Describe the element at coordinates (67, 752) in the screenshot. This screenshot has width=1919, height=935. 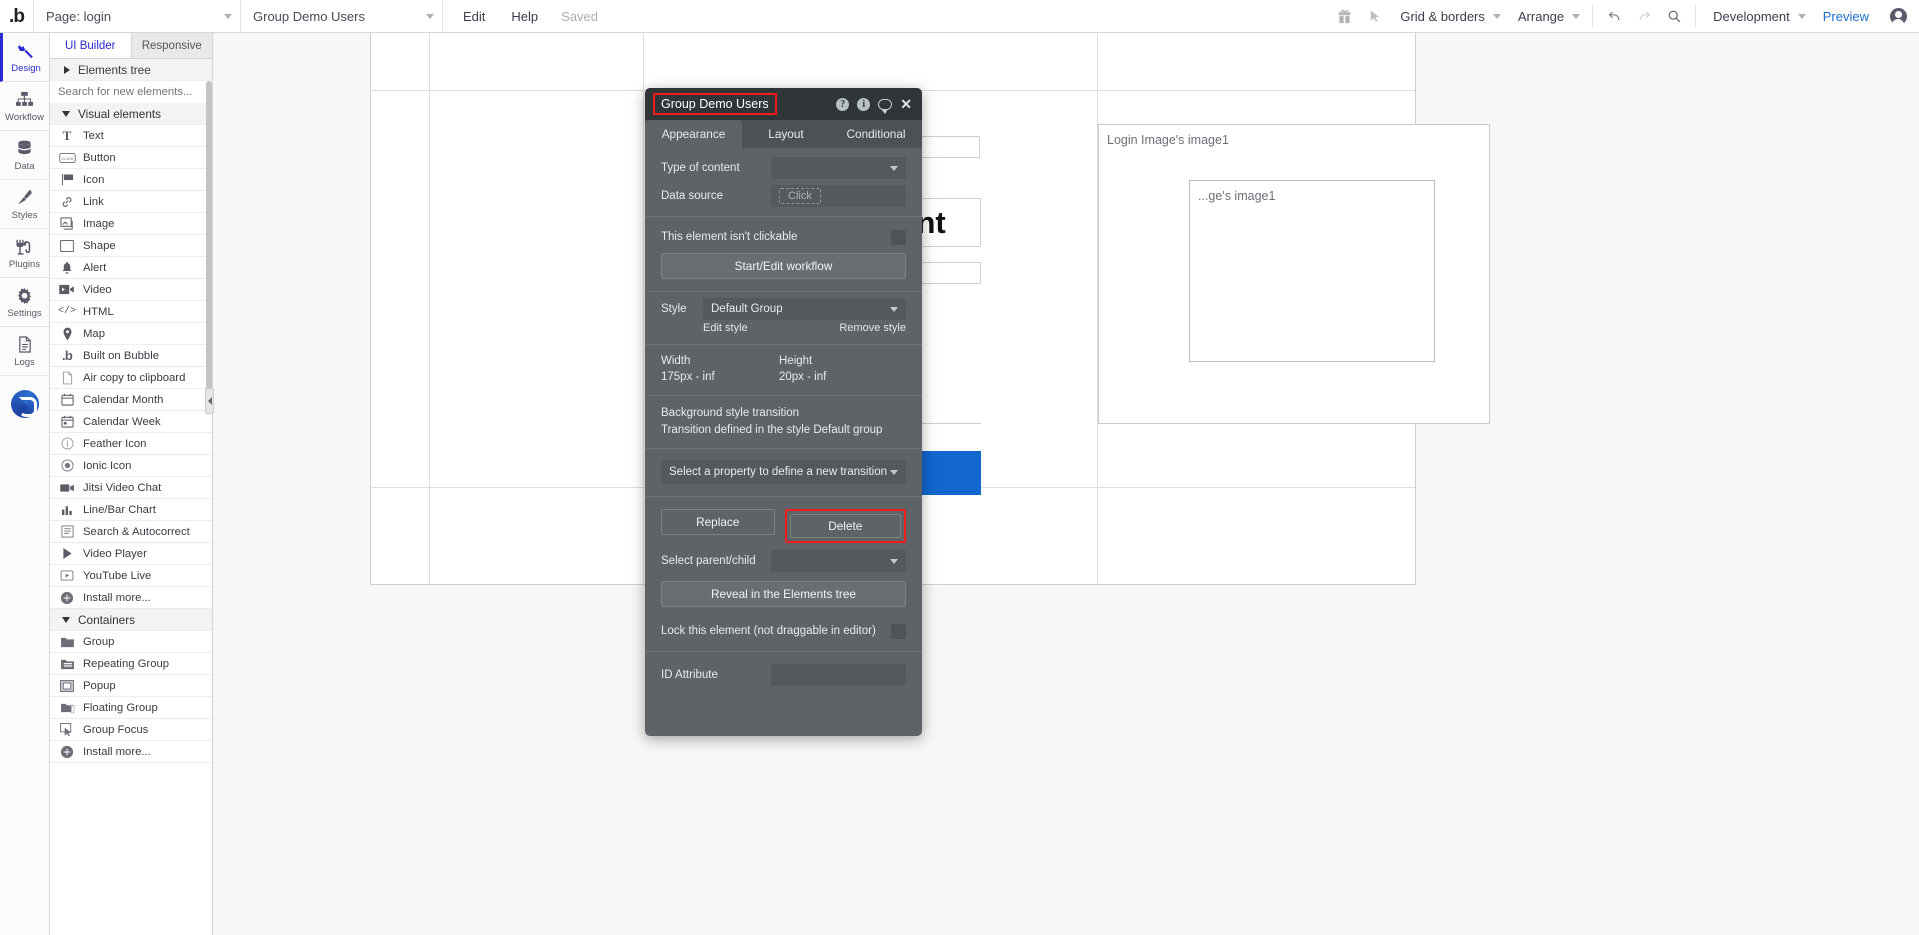
I see `plus-circle-icon` at that location.